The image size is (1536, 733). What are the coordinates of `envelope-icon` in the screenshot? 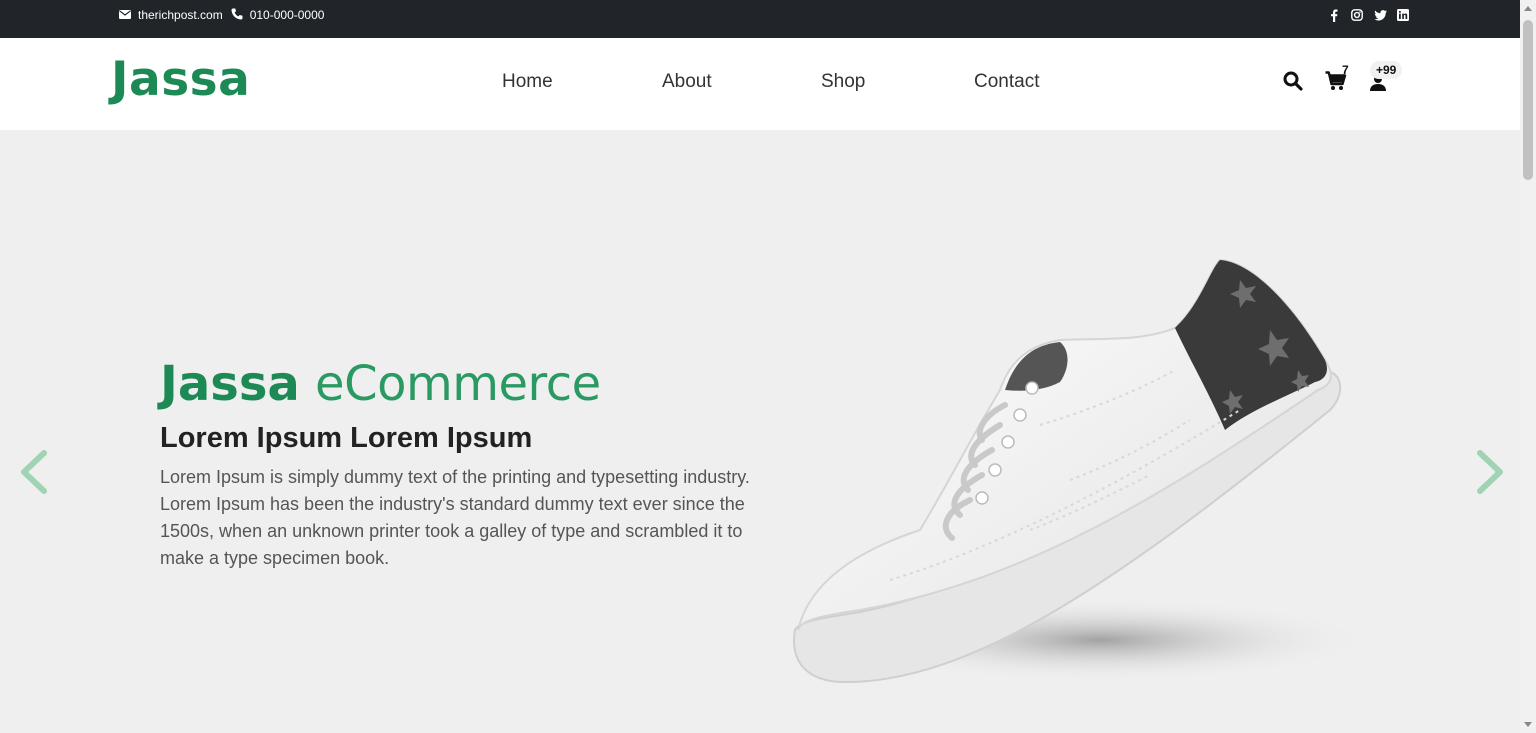 It's located at (125, 15).